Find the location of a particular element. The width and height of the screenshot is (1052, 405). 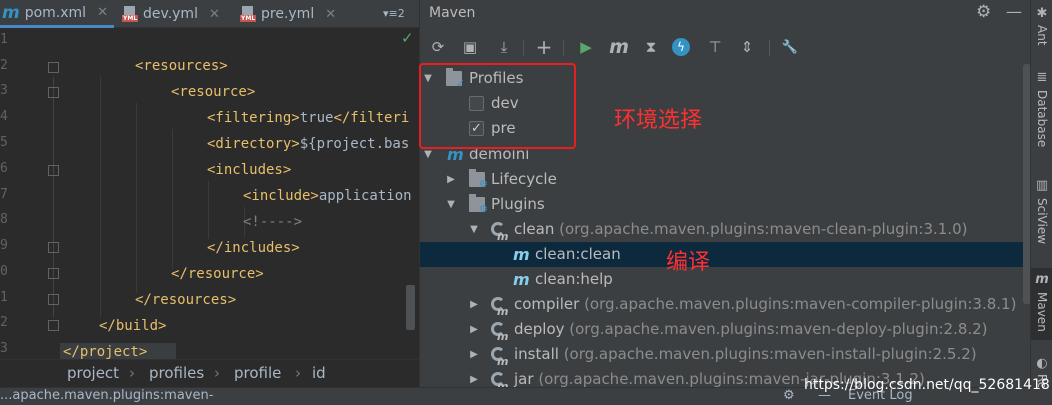

maven-toolbar: ⟳ ▣ ⤓ + ▶ m ⧗ ϟ ⊤ ⇕ 🔧 is located at coordinates (725, 47).